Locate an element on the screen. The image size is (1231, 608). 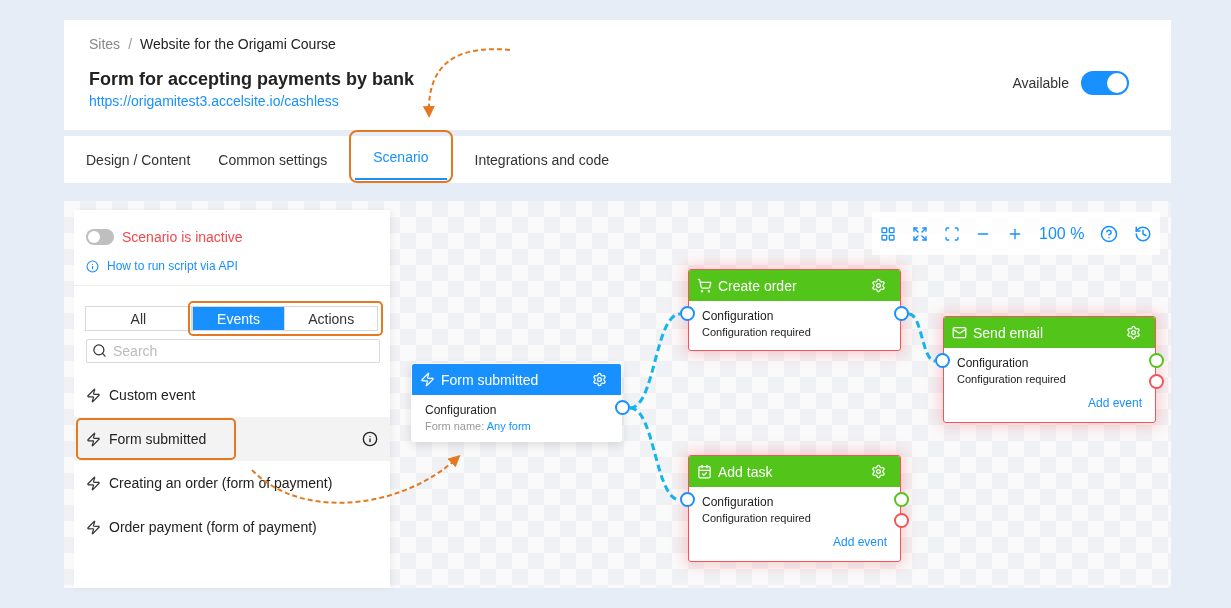
filter-tab: All is located at coordinates (138, 318).